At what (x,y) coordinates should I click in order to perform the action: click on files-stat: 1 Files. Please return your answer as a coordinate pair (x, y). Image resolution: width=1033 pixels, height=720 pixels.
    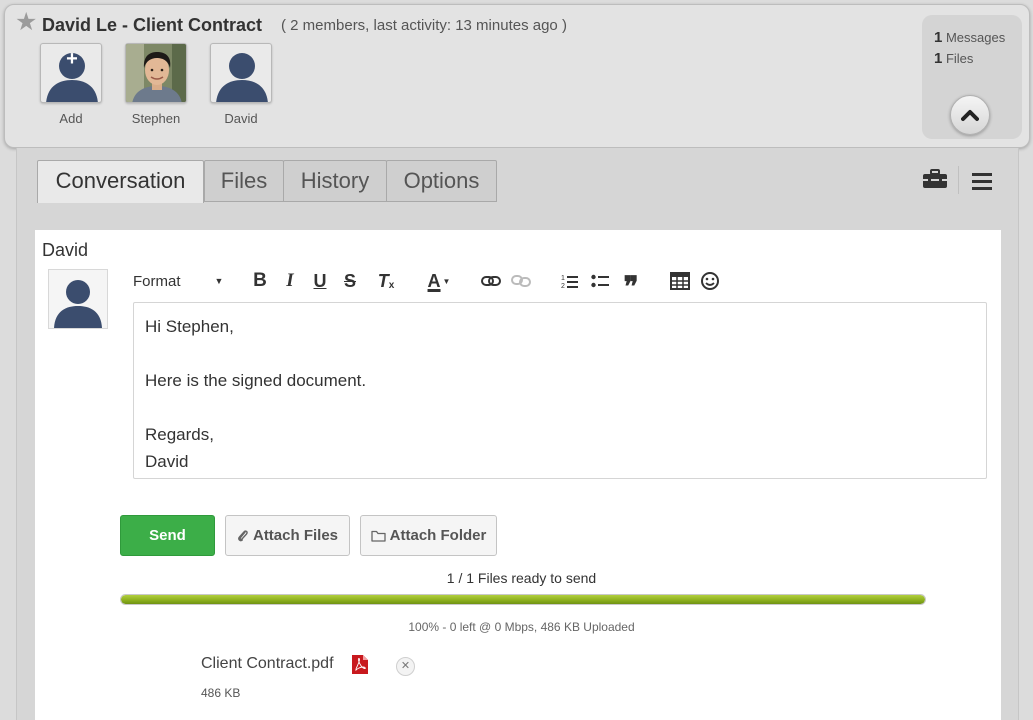
    Looking at the image, I should click on (953, 58).